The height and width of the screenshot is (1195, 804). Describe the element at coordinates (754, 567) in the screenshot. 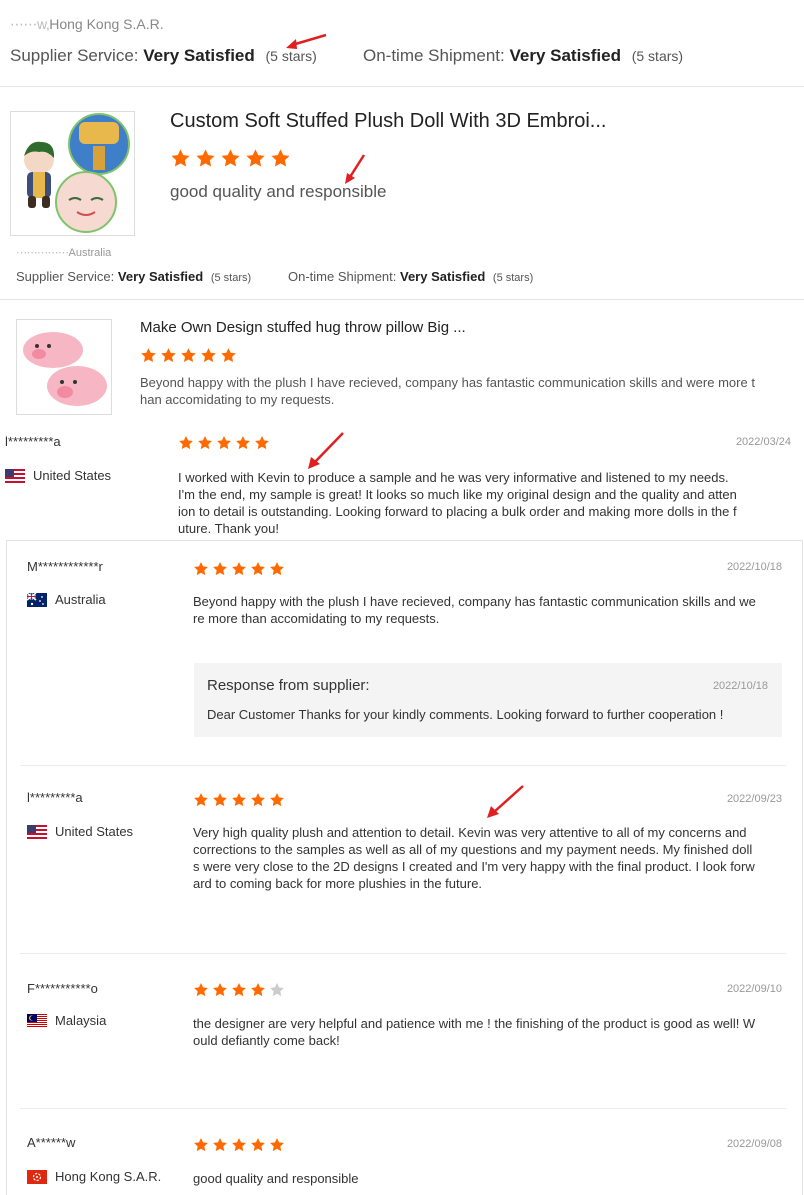

I see `review-date: 2022/10/18` at that location.